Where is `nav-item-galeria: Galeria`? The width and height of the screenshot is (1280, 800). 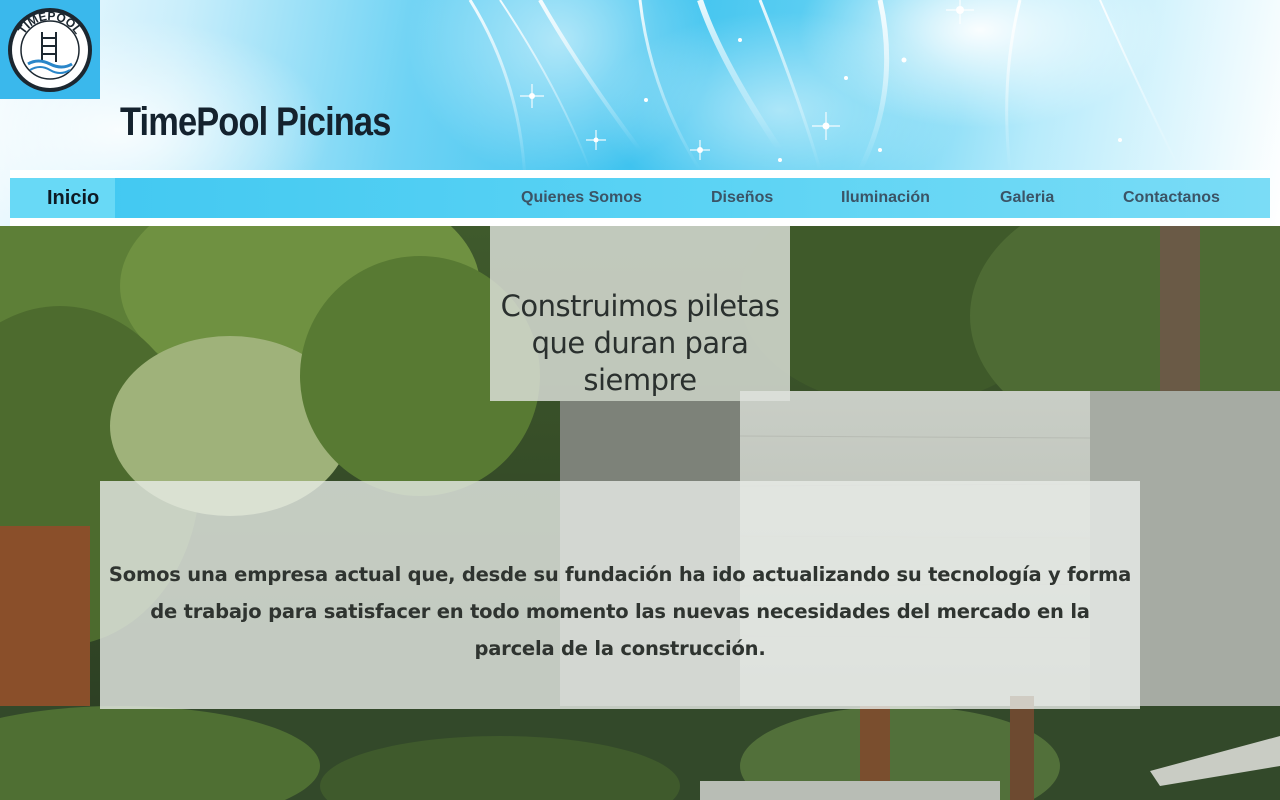
nav-item-galeria: Galeria is located at coordinates (1027, 198).